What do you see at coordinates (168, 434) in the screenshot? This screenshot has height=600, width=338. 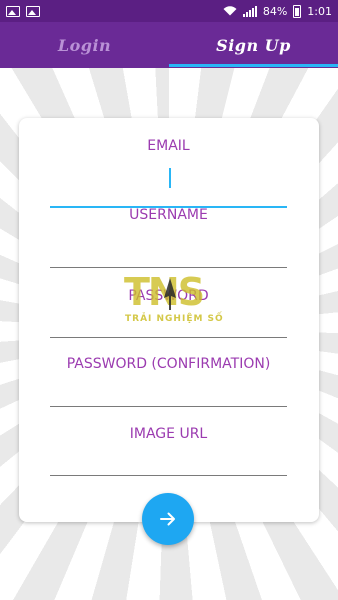 I see `image-url-label: IMAGE URL` at bounding box center [168, 434].